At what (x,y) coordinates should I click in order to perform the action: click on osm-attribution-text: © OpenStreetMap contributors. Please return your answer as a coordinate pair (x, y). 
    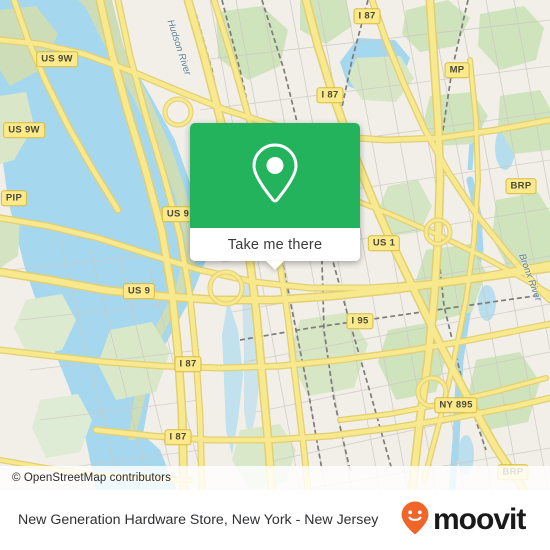
    Looking at the image, I should click on (85, 478).